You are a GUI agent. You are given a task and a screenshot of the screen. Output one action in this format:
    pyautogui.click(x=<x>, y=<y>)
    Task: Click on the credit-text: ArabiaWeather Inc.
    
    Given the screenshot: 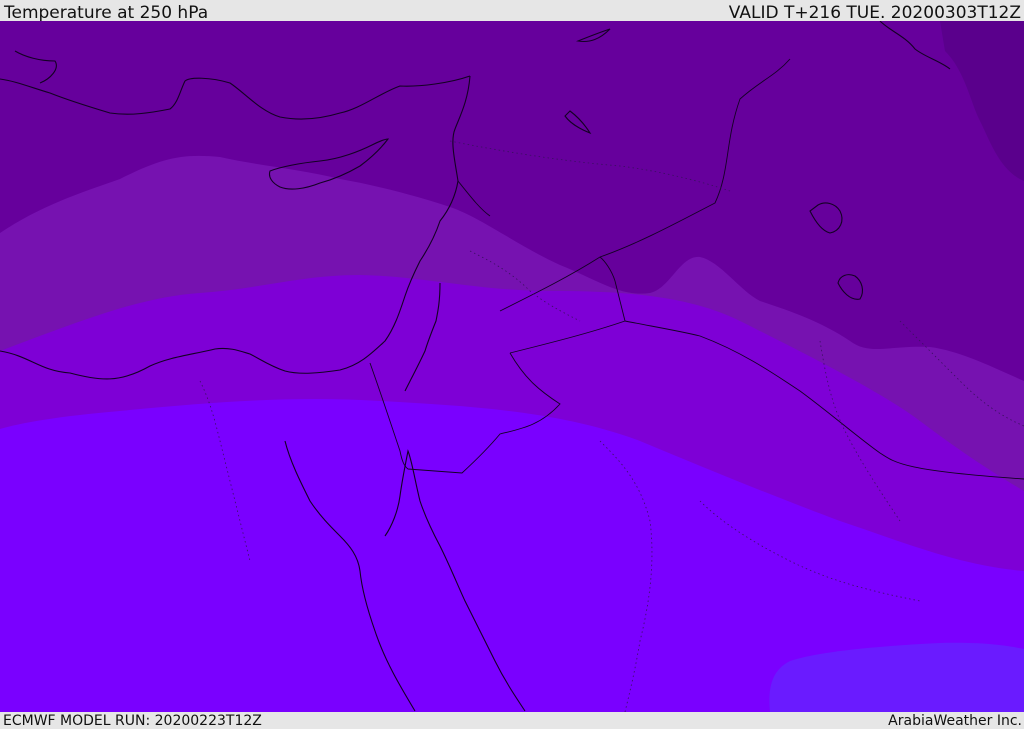 What is the action you would take?
    pyautogui.click(x=955, y=721)
    